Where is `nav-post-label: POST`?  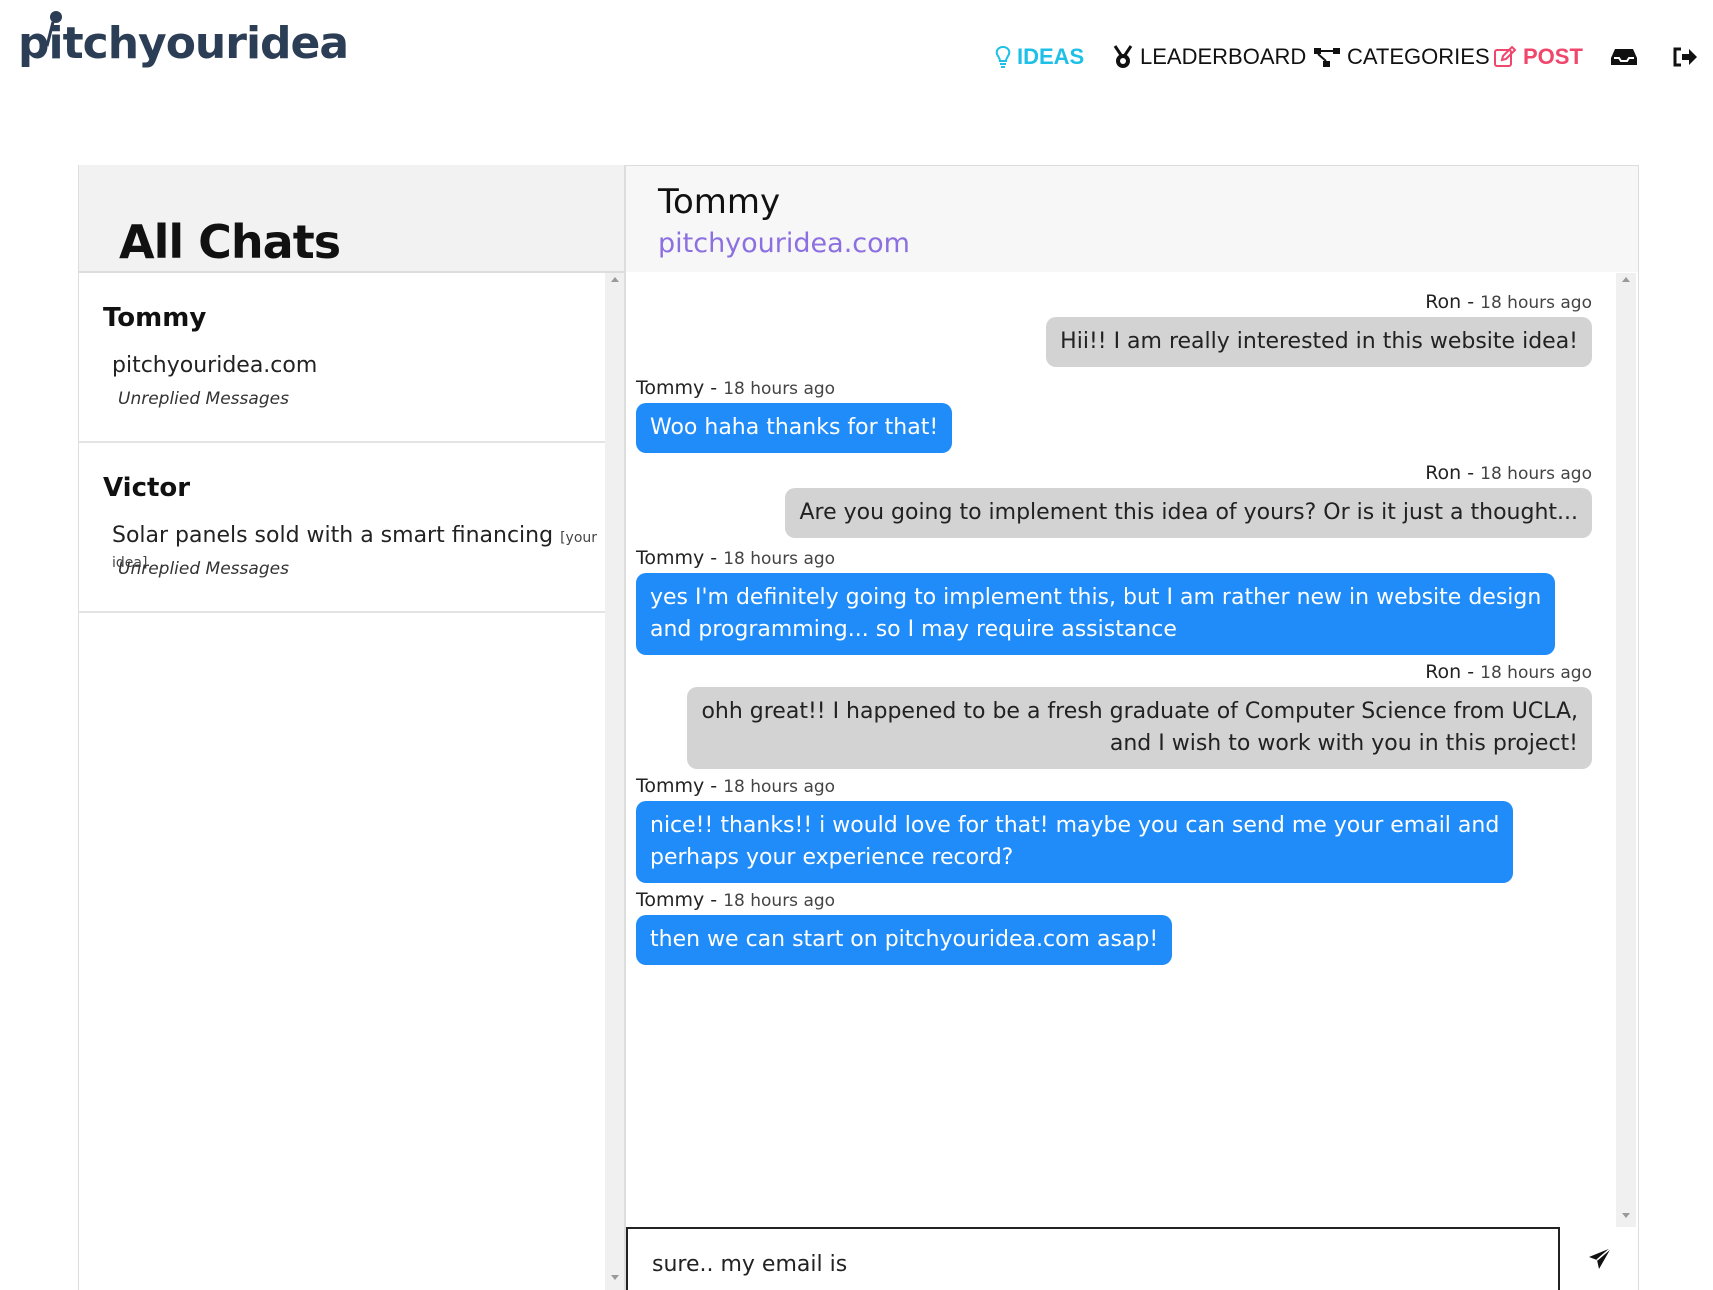
nav-post-label: POST is located at coordinates (1553, 56).